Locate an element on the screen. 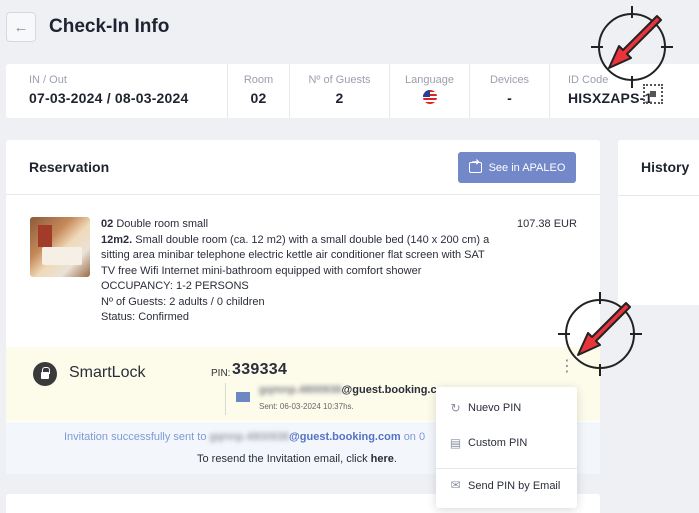 This screenshot has width=699, height=513. history-title: History is located at coordinates (665, 167).